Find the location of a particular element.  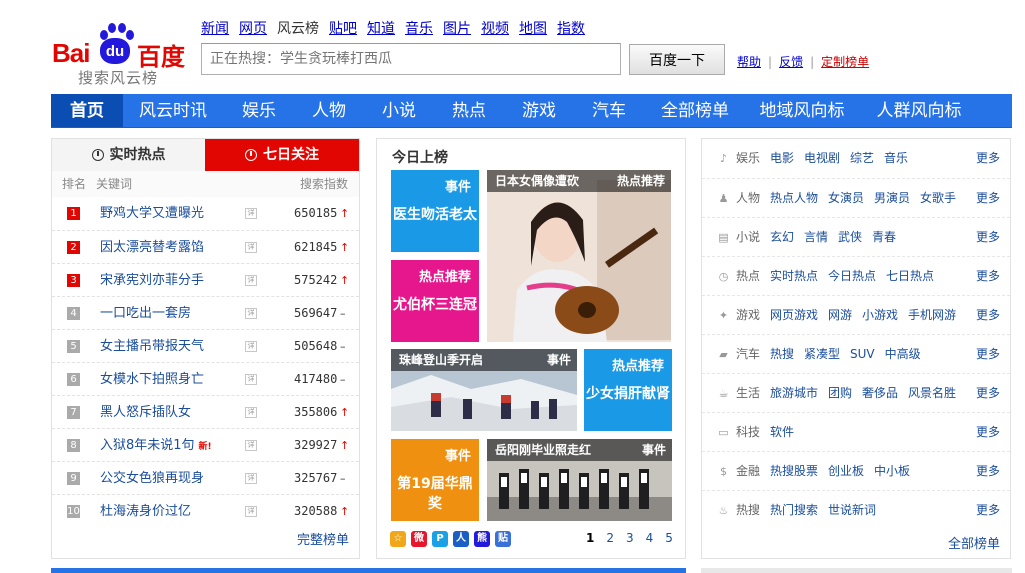

hot-keyword: 野鸡大学又遭曝光 is located at coordinates (152, 213).